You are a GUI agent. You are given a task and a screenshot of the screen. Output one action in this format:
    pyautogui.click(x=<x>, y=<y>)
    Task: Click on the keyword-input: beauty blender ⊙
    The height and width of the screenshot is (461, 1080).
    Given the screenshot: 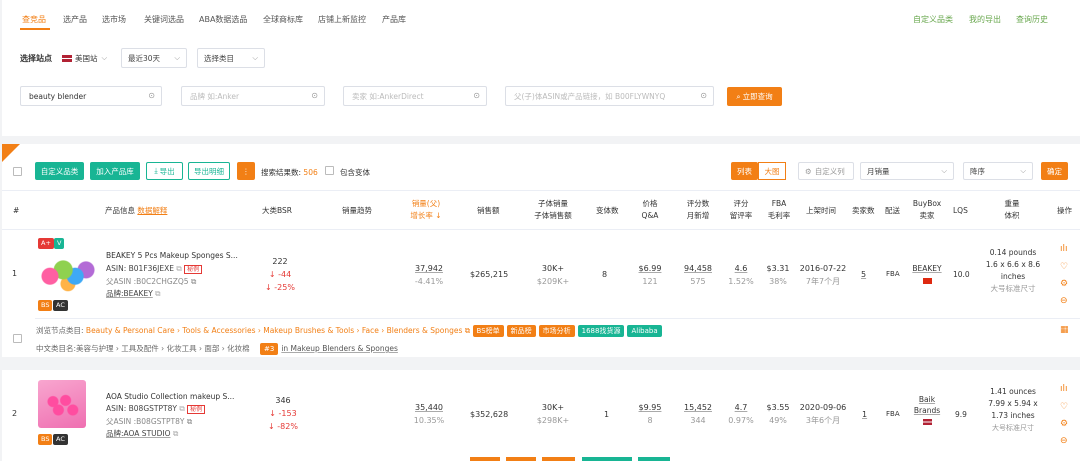 What is the action you would take?
    pyautogui.click(x=91, y=96)
    